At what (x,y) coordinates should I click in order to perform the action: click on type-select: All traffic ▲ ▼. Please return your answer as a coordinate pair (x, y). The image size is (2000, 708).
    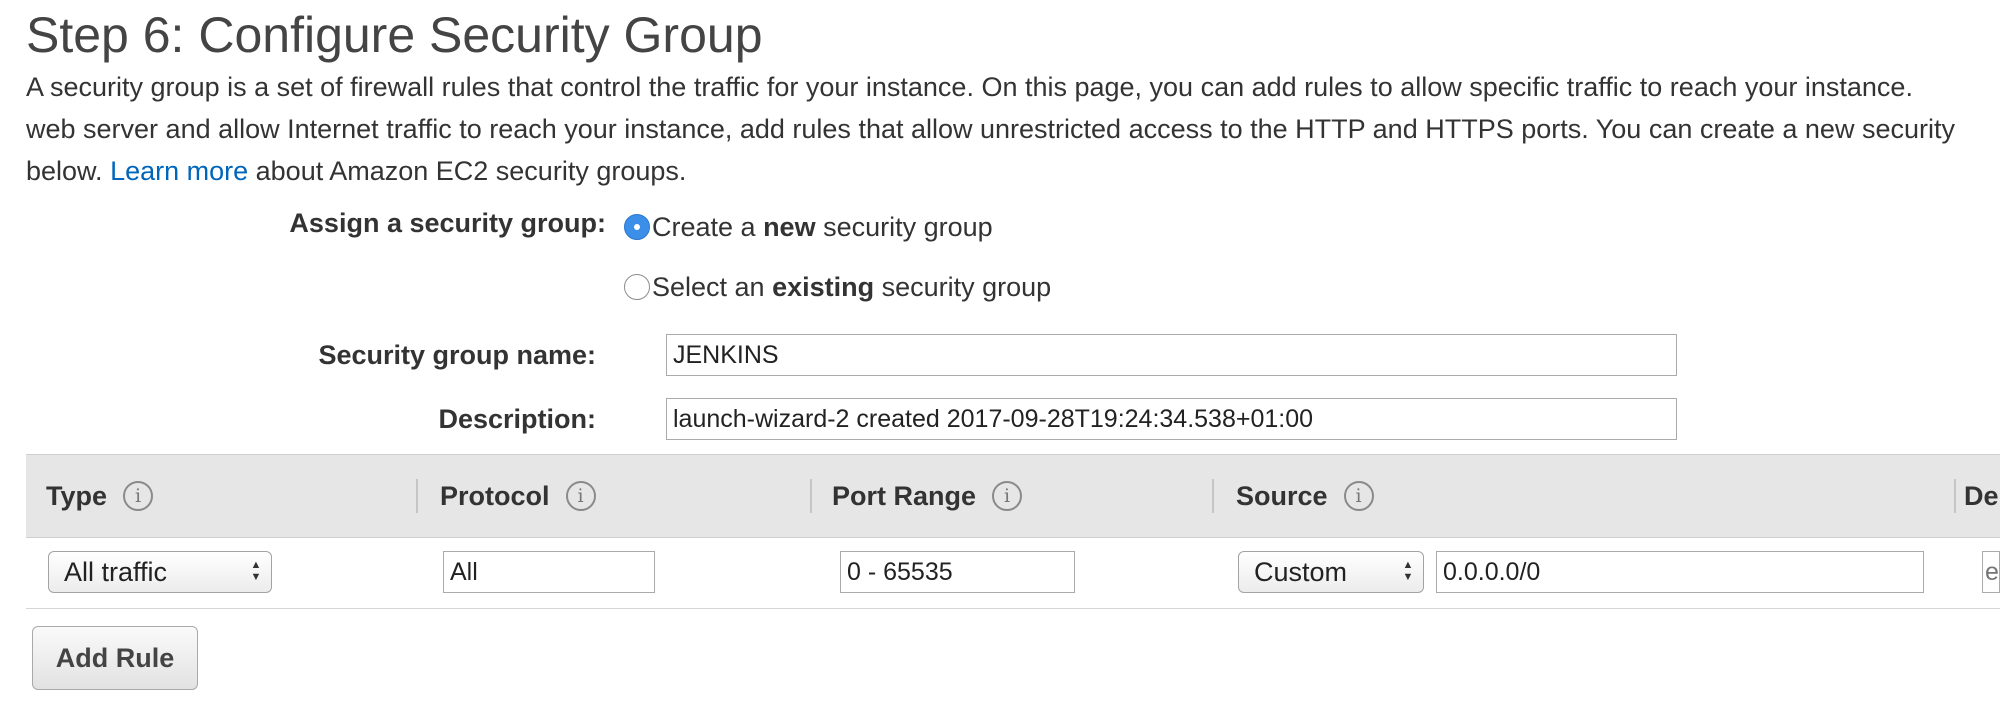
    Looking at the image, I should click on (160, 572).